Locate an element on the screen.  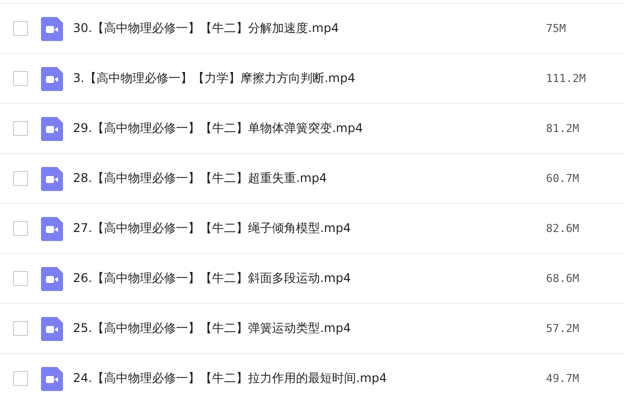
file-size: 111.2M is located at coordinates (566, 78).